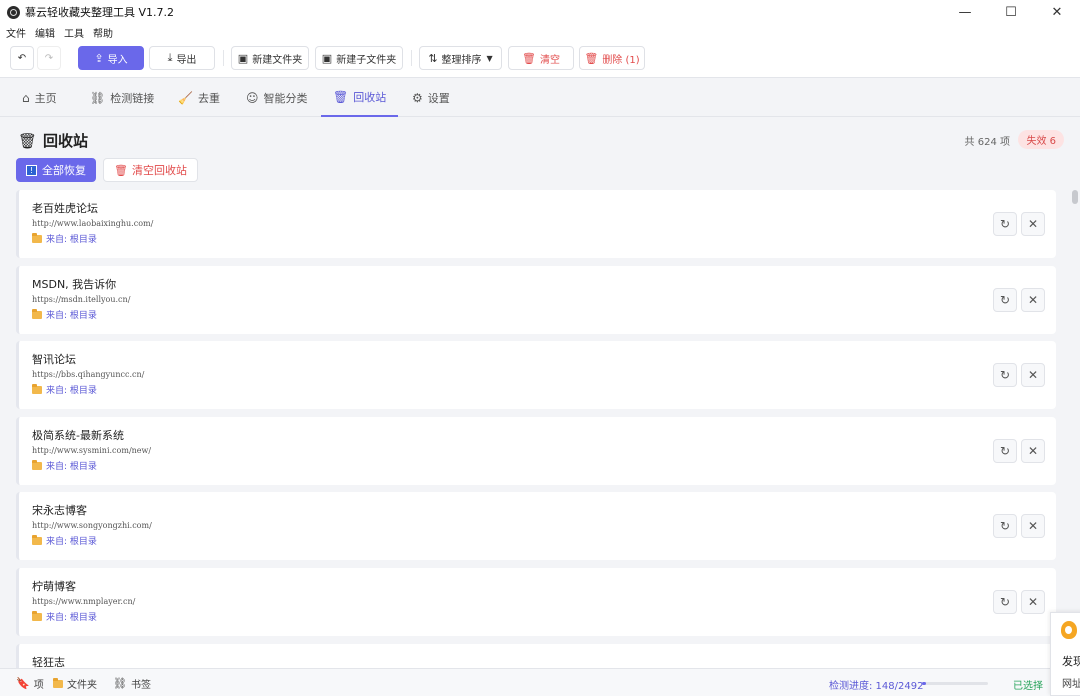  Describe the element at coordinates (45, 32) in the screenshot. I see `menu-edit: 编辑` at that location.